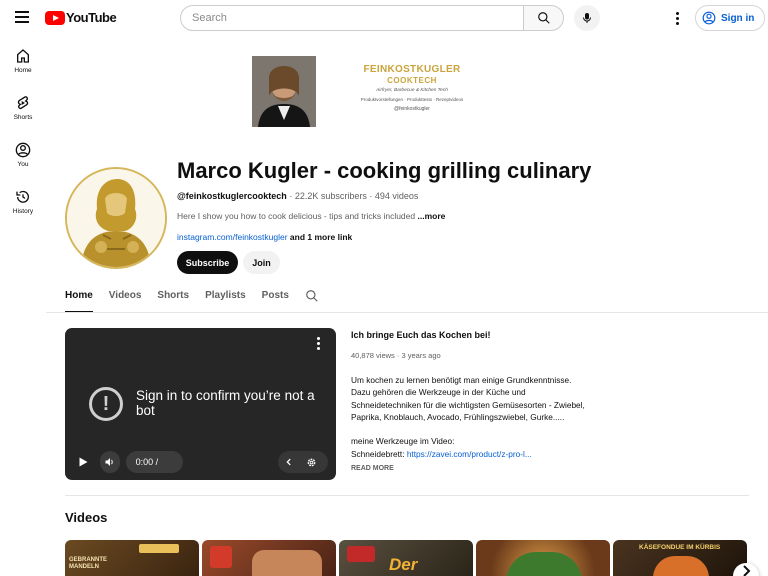  What do you see at coordinates (159, 548) in the screenshot?
I see `thumbnail-sign` at bounding box center [159, 548].